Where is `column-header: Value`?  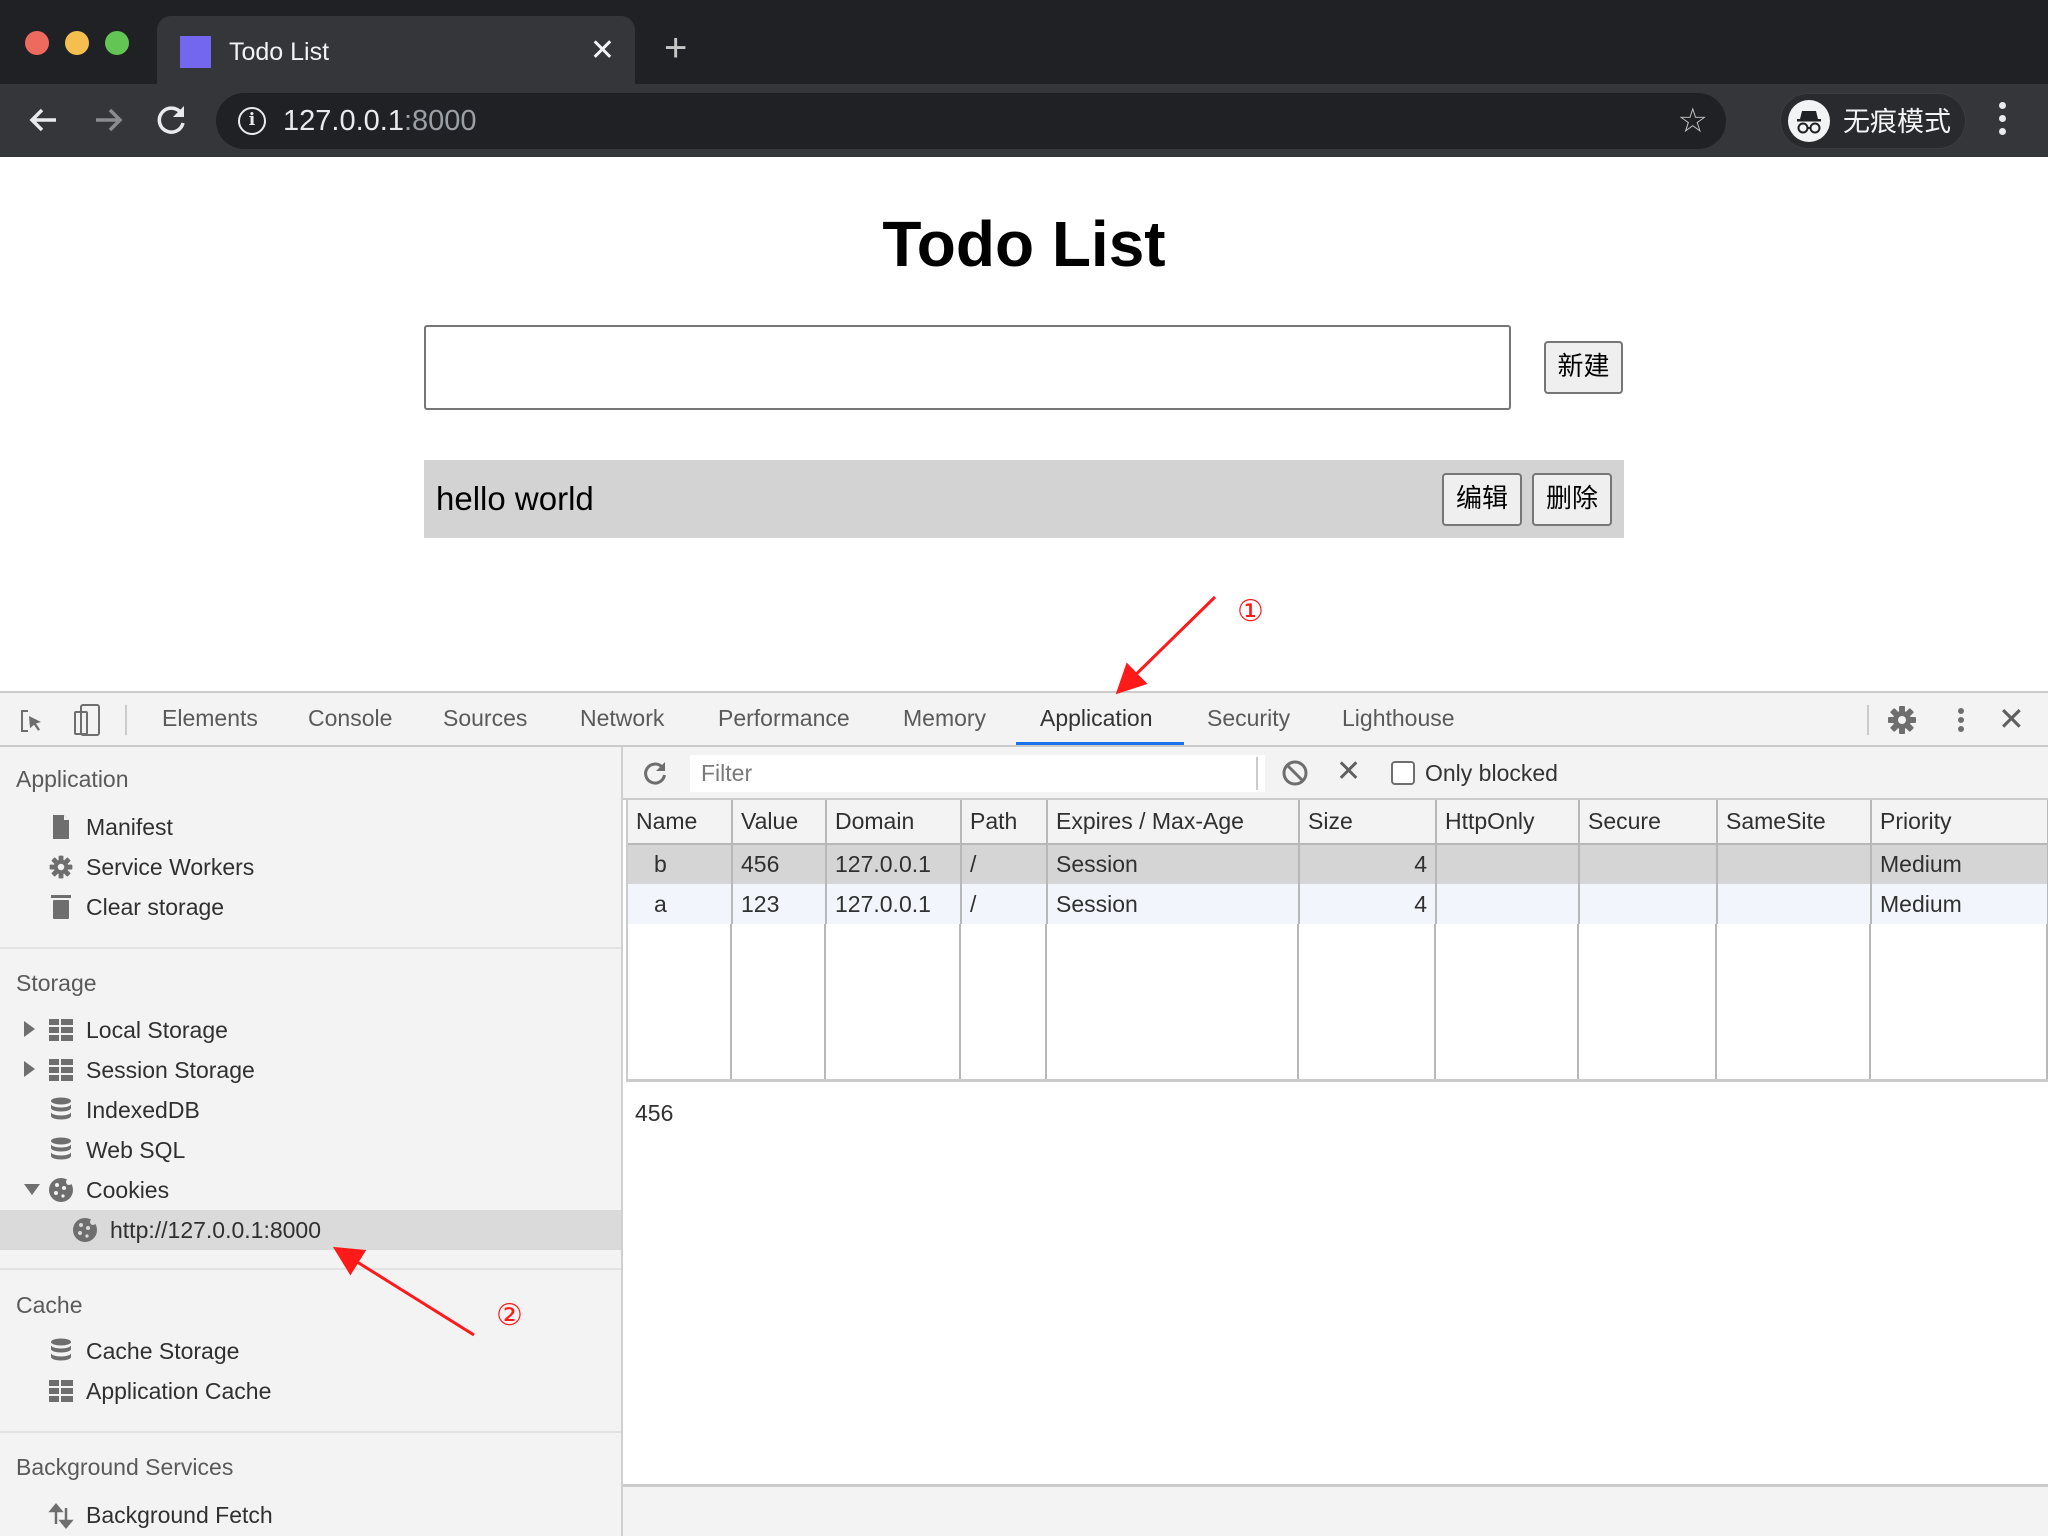 column-header: Value is located at coordinates (779, 822).